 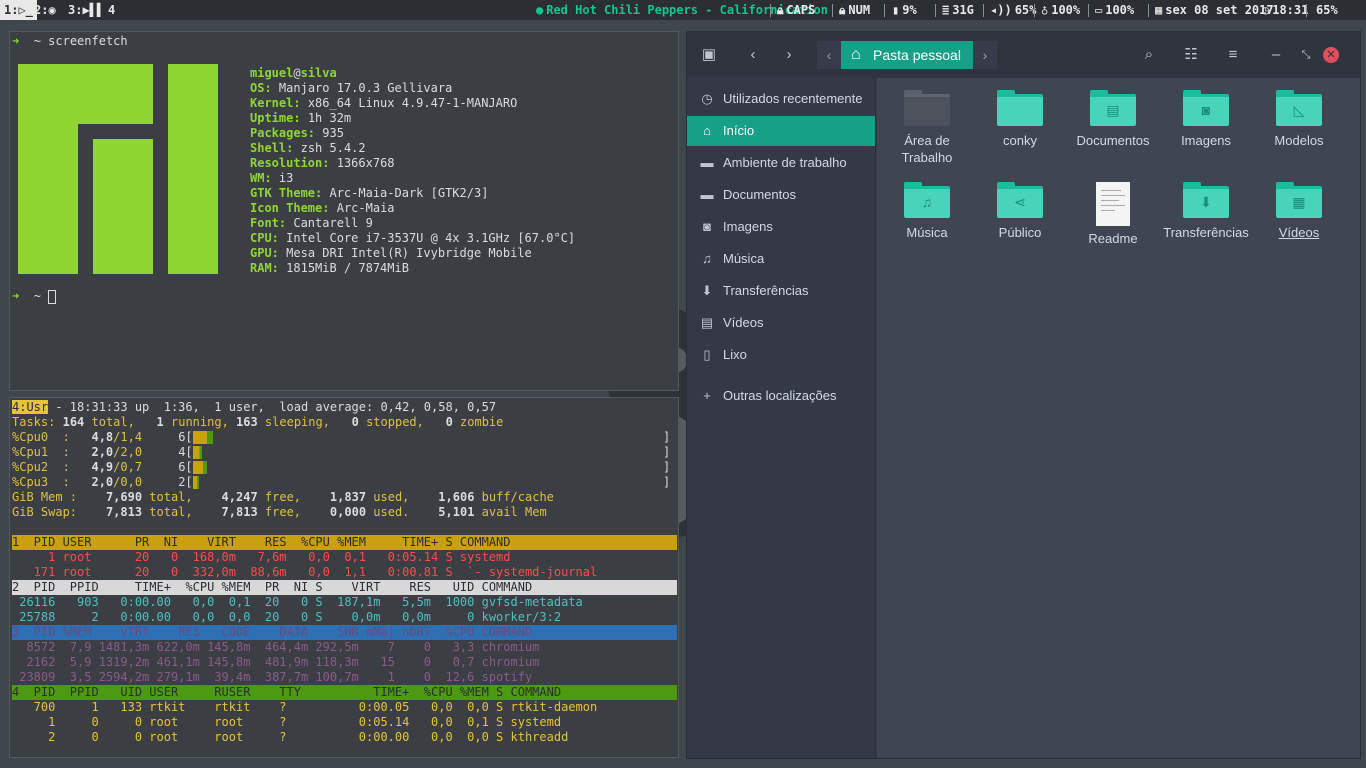 What do you see at coordinates (86, 10) in the screenshot?
I see `workspace-3: 3:▶▌▌` at bounding box center [86, 10].